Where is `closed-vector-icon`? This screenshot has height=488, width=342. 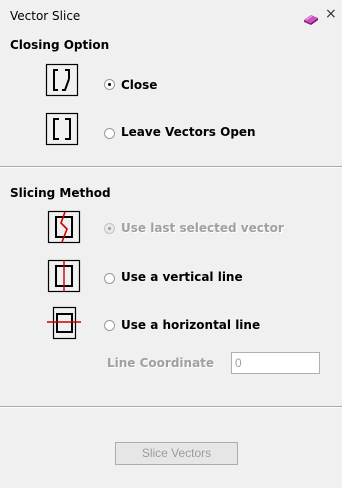 closed-vector-icon is located at coordinates (62, 80).